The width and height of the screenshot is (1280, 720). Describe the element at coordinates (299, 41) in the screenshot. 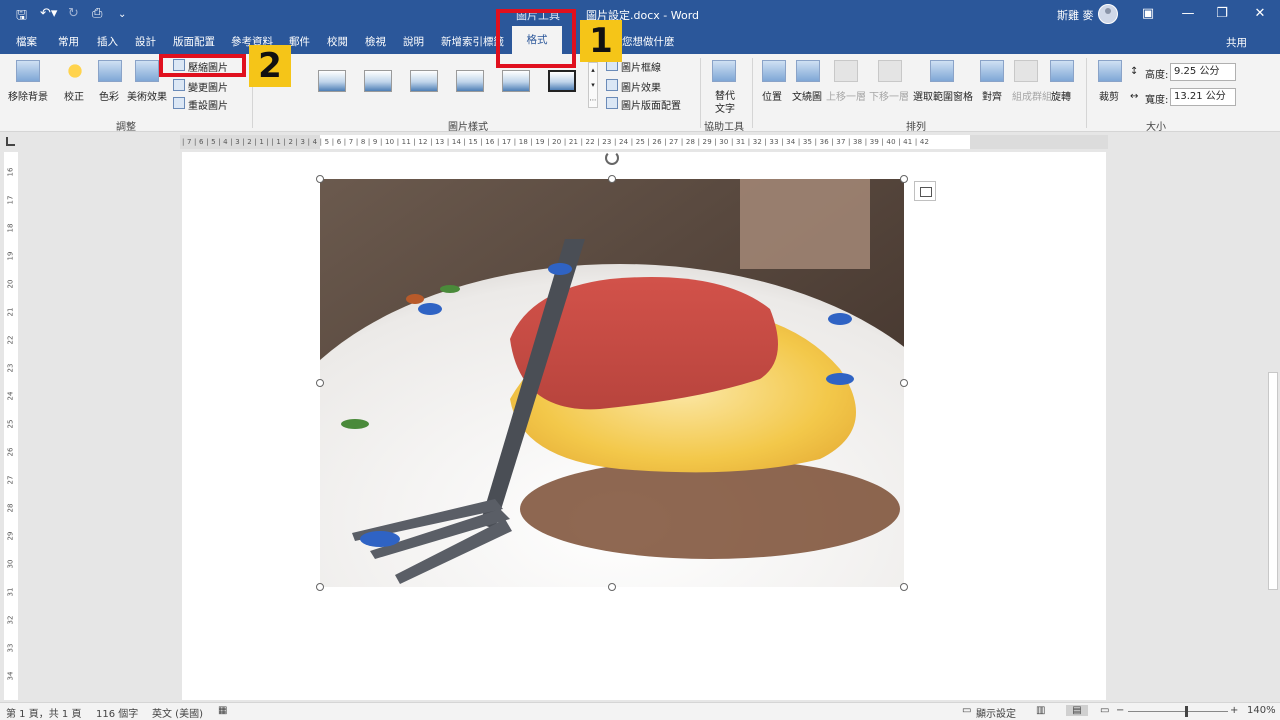

I see `tab-mailings: 郵件` at that location.